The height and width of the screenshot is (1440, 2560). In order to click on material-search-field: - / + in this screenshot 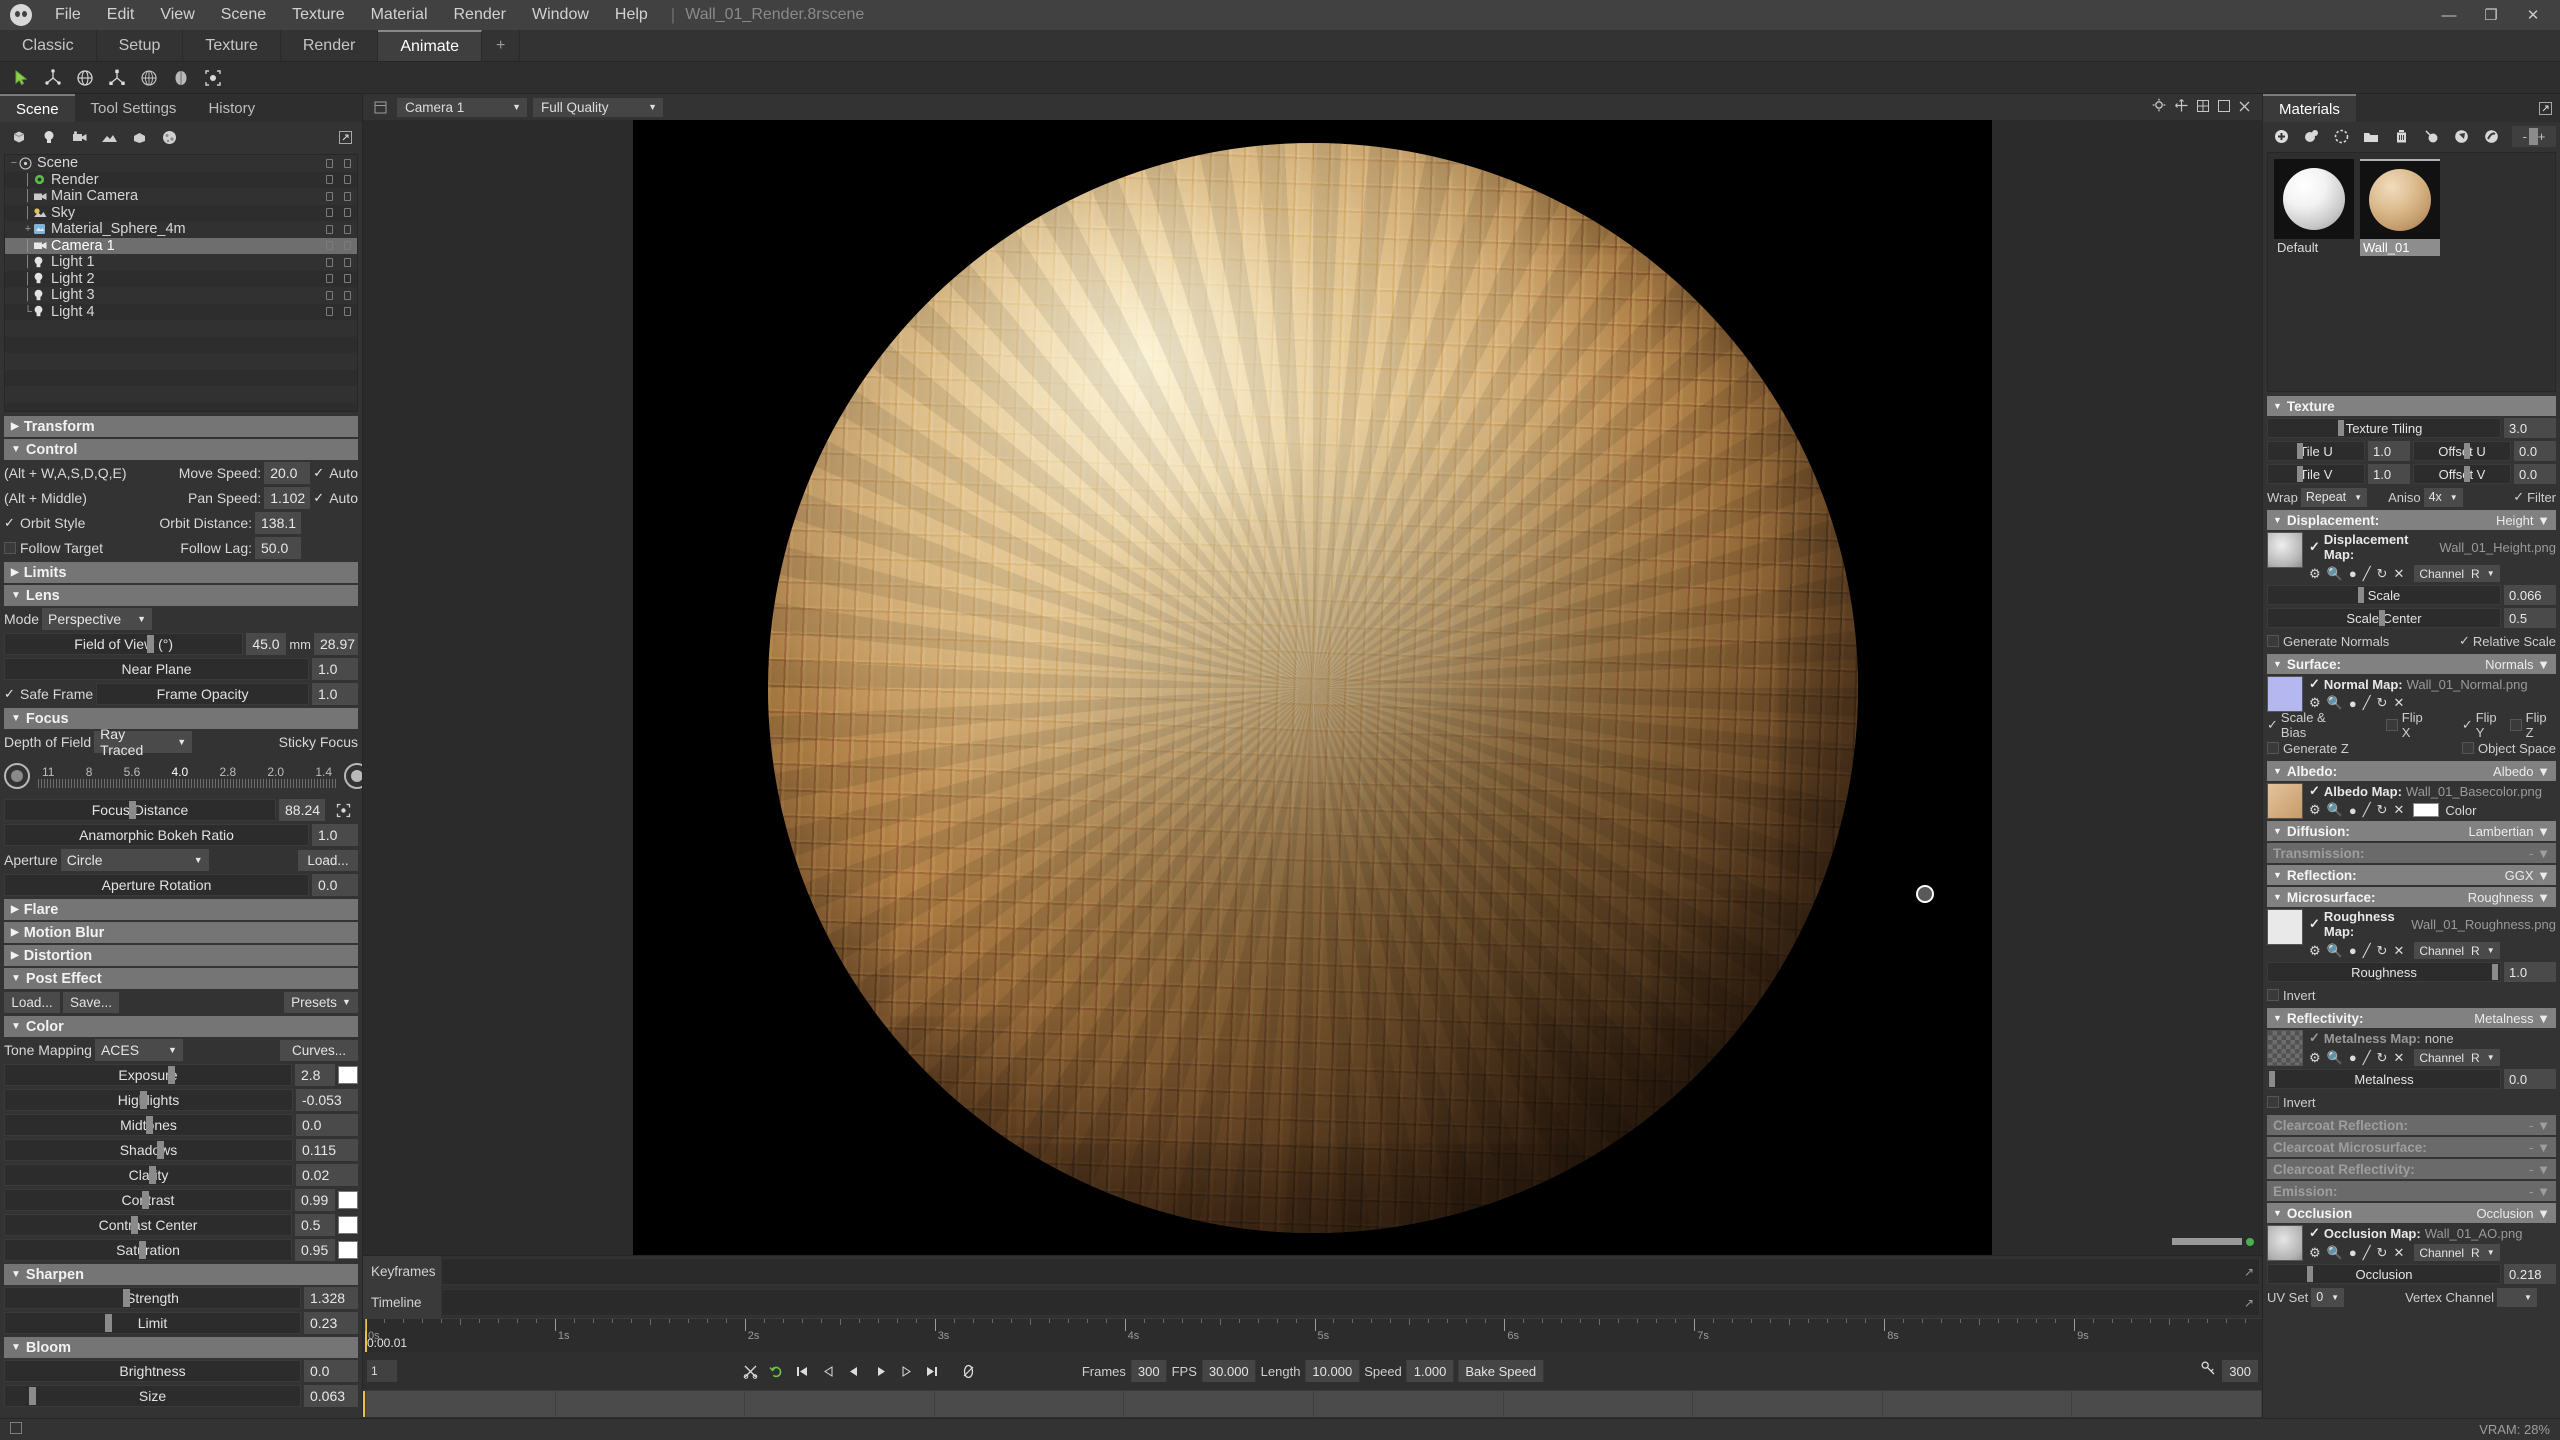, I will do `click(2534, 136)`.